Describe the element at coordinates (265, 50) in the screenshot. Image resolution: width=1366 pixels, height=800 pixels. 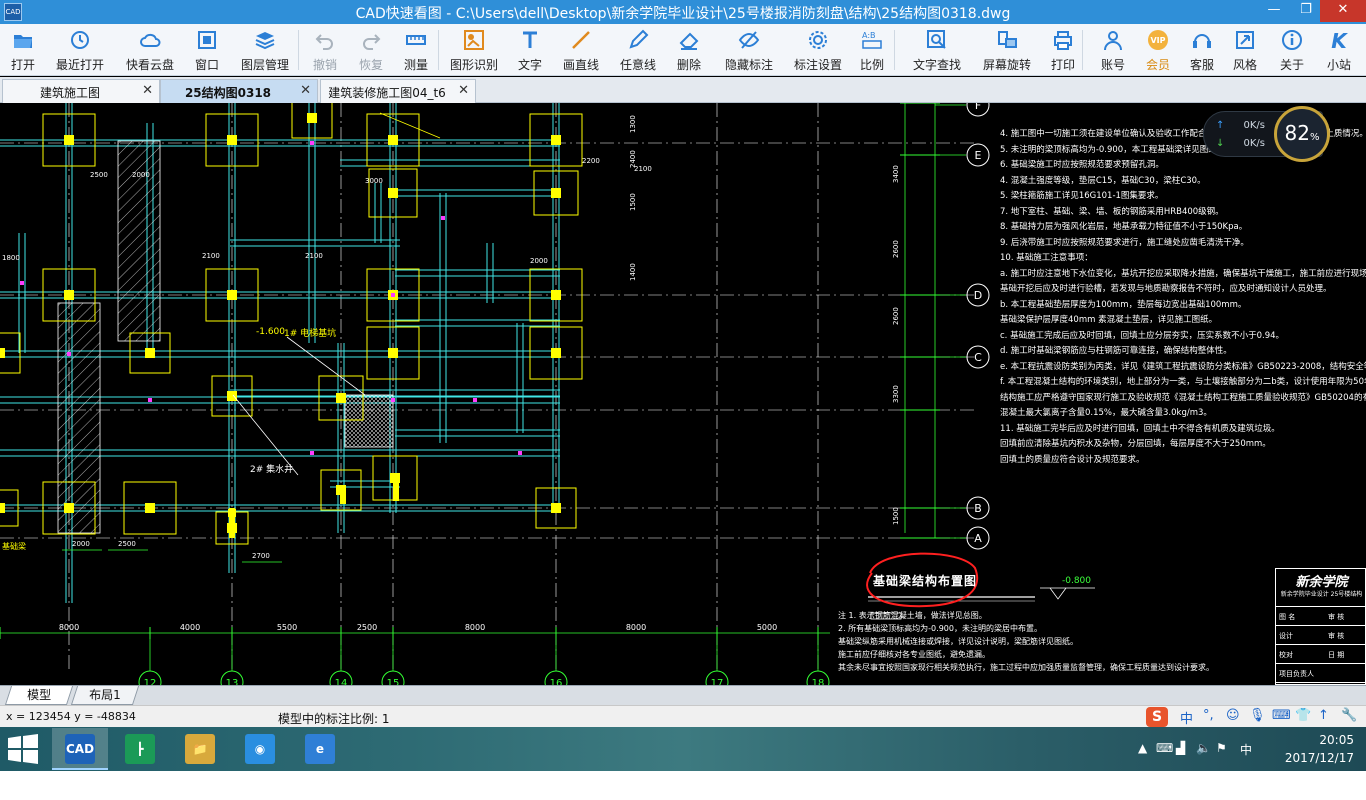
I see `layers-button: 图层管理` at that location.